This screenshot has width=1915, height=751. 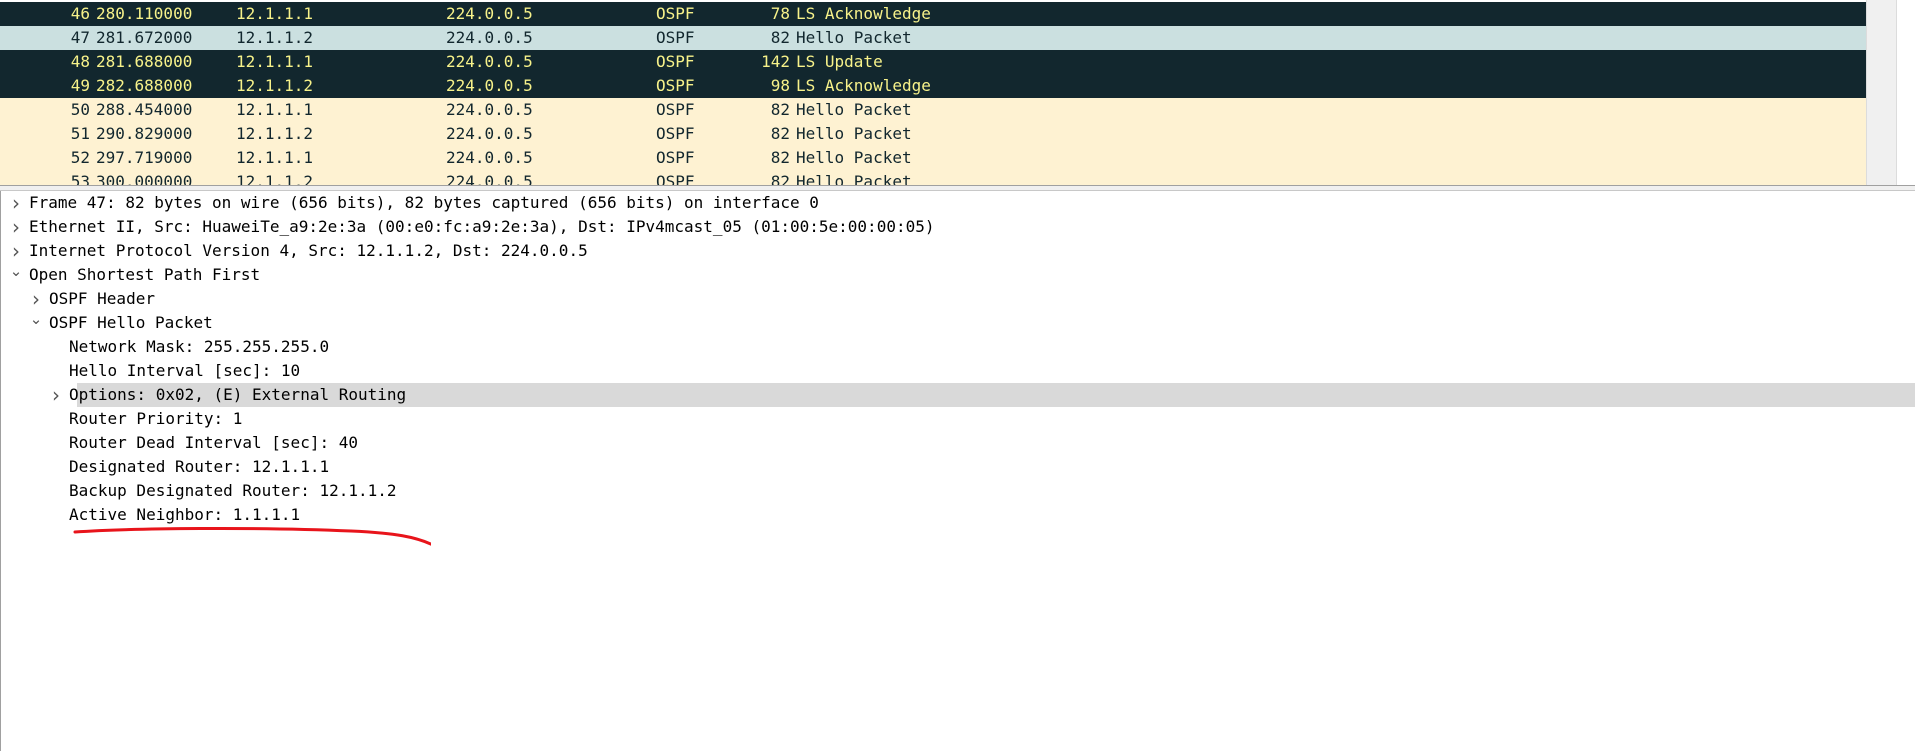 I want to click on red-underline-annotation, so click(x=252, y=536).